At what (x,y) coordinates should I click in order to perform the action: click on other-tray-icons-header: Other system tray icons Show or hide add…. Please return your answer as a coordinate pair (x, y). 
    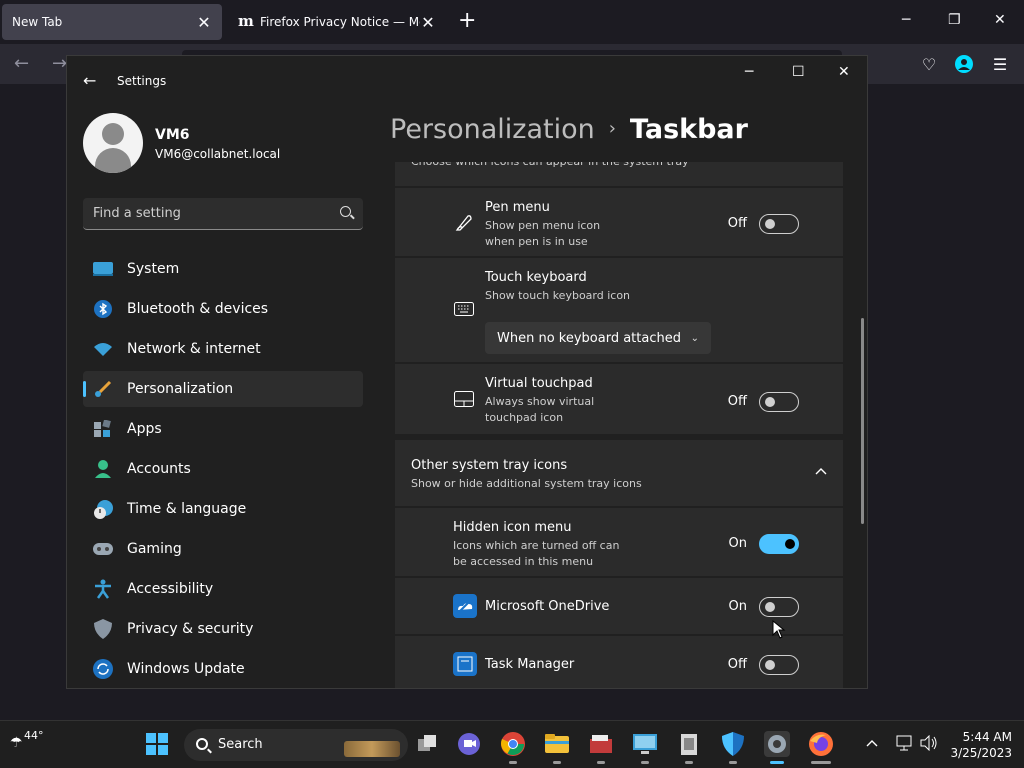
    Looking at the image, I should click on (619, 473).